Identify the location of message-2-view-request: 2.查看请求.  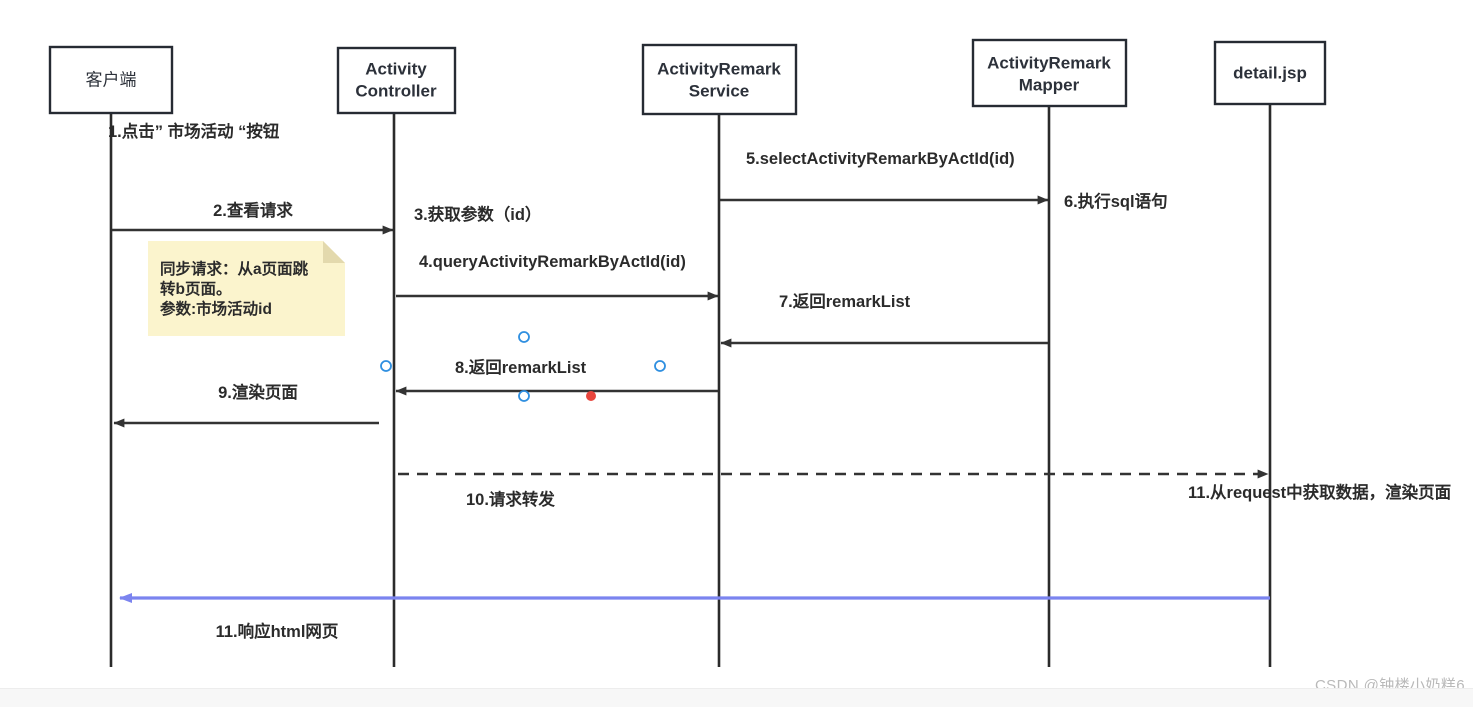
(253, 217).